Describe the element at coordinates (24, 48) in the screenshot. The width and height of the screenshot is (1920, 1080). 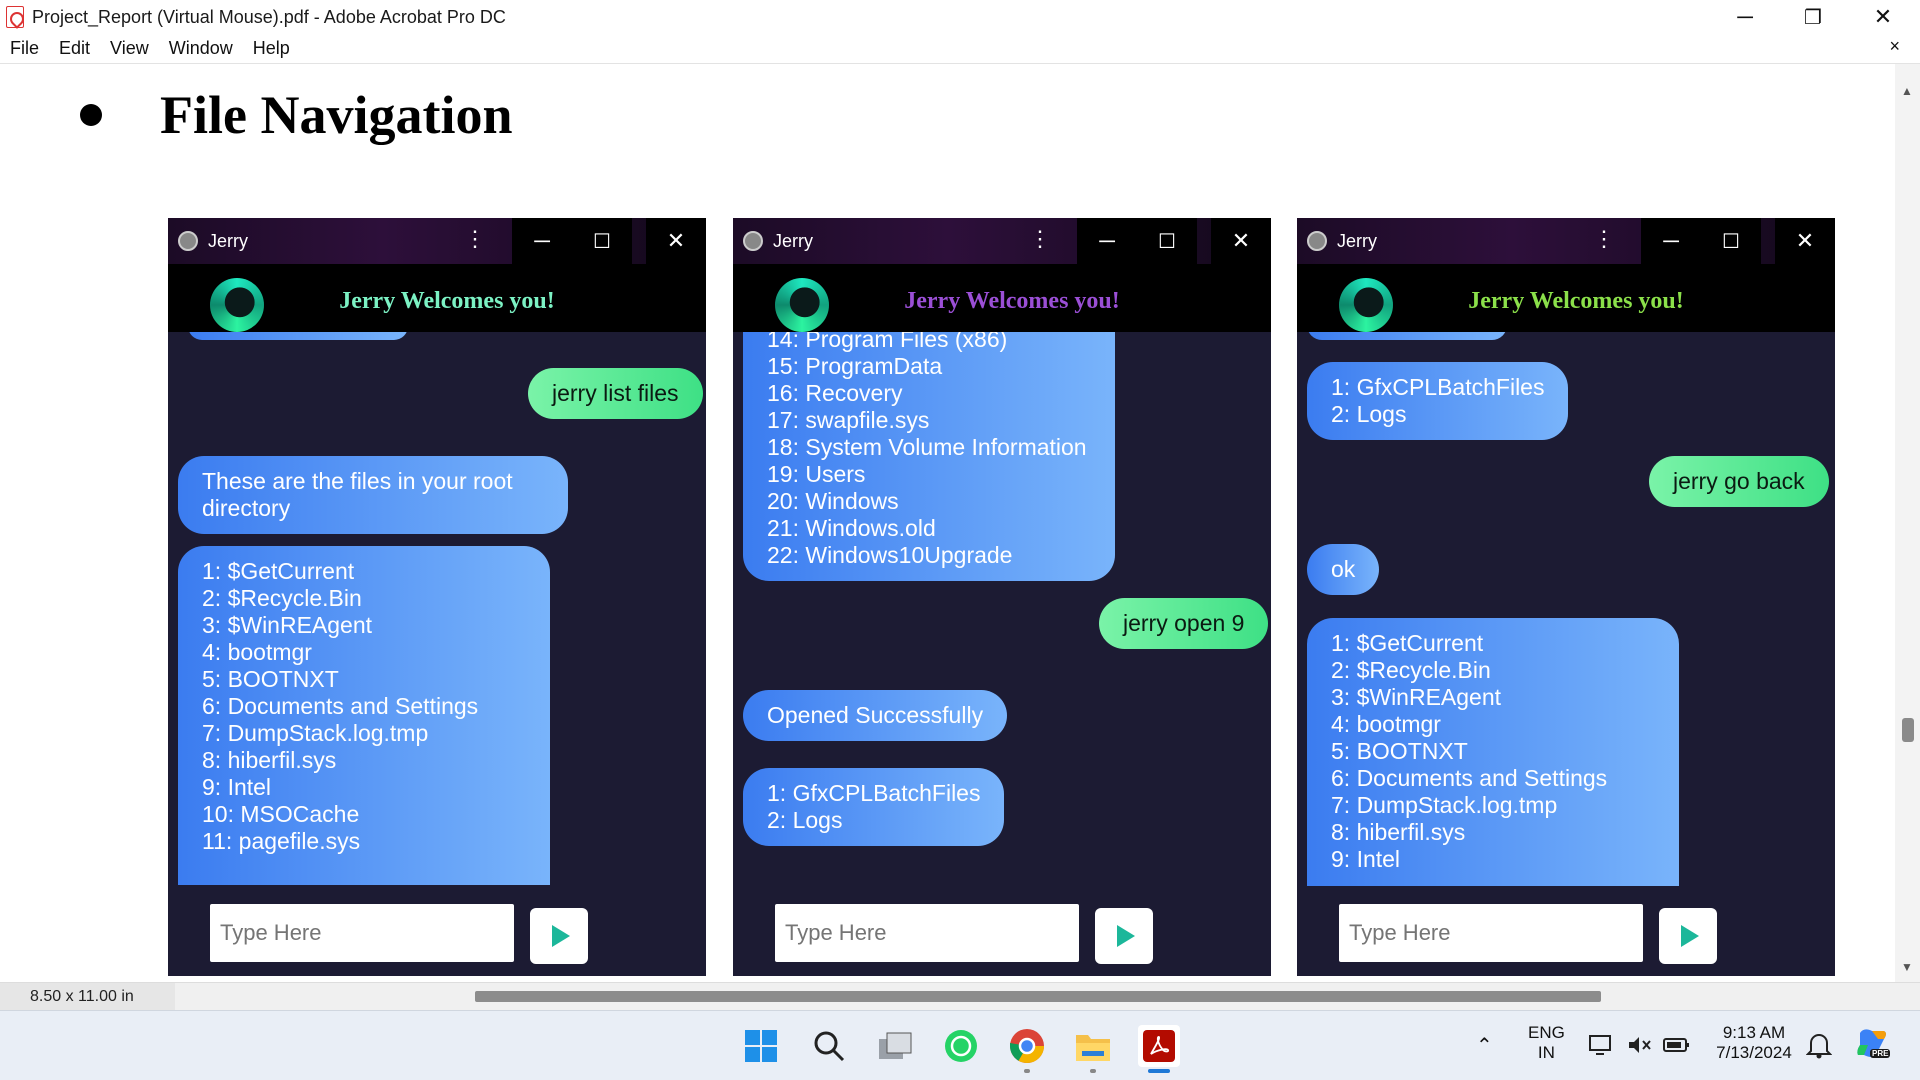
I see `menu-file: File` at that location.